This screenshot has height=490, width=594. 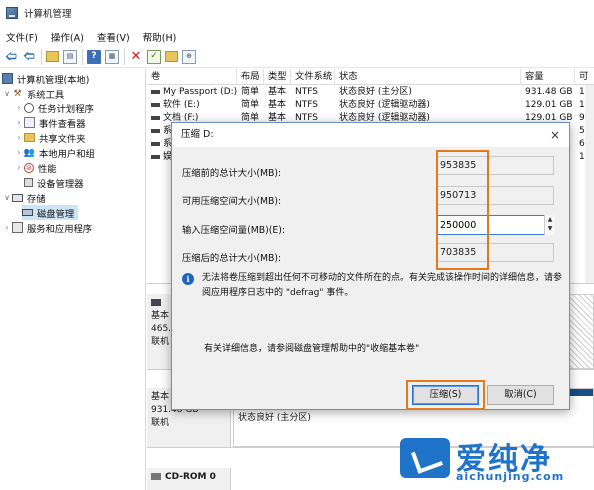 What do you see at coordinates (67, 37) in the screenshot?
I see `menu-action: 操作(A)` at bounding box center [67, 37].